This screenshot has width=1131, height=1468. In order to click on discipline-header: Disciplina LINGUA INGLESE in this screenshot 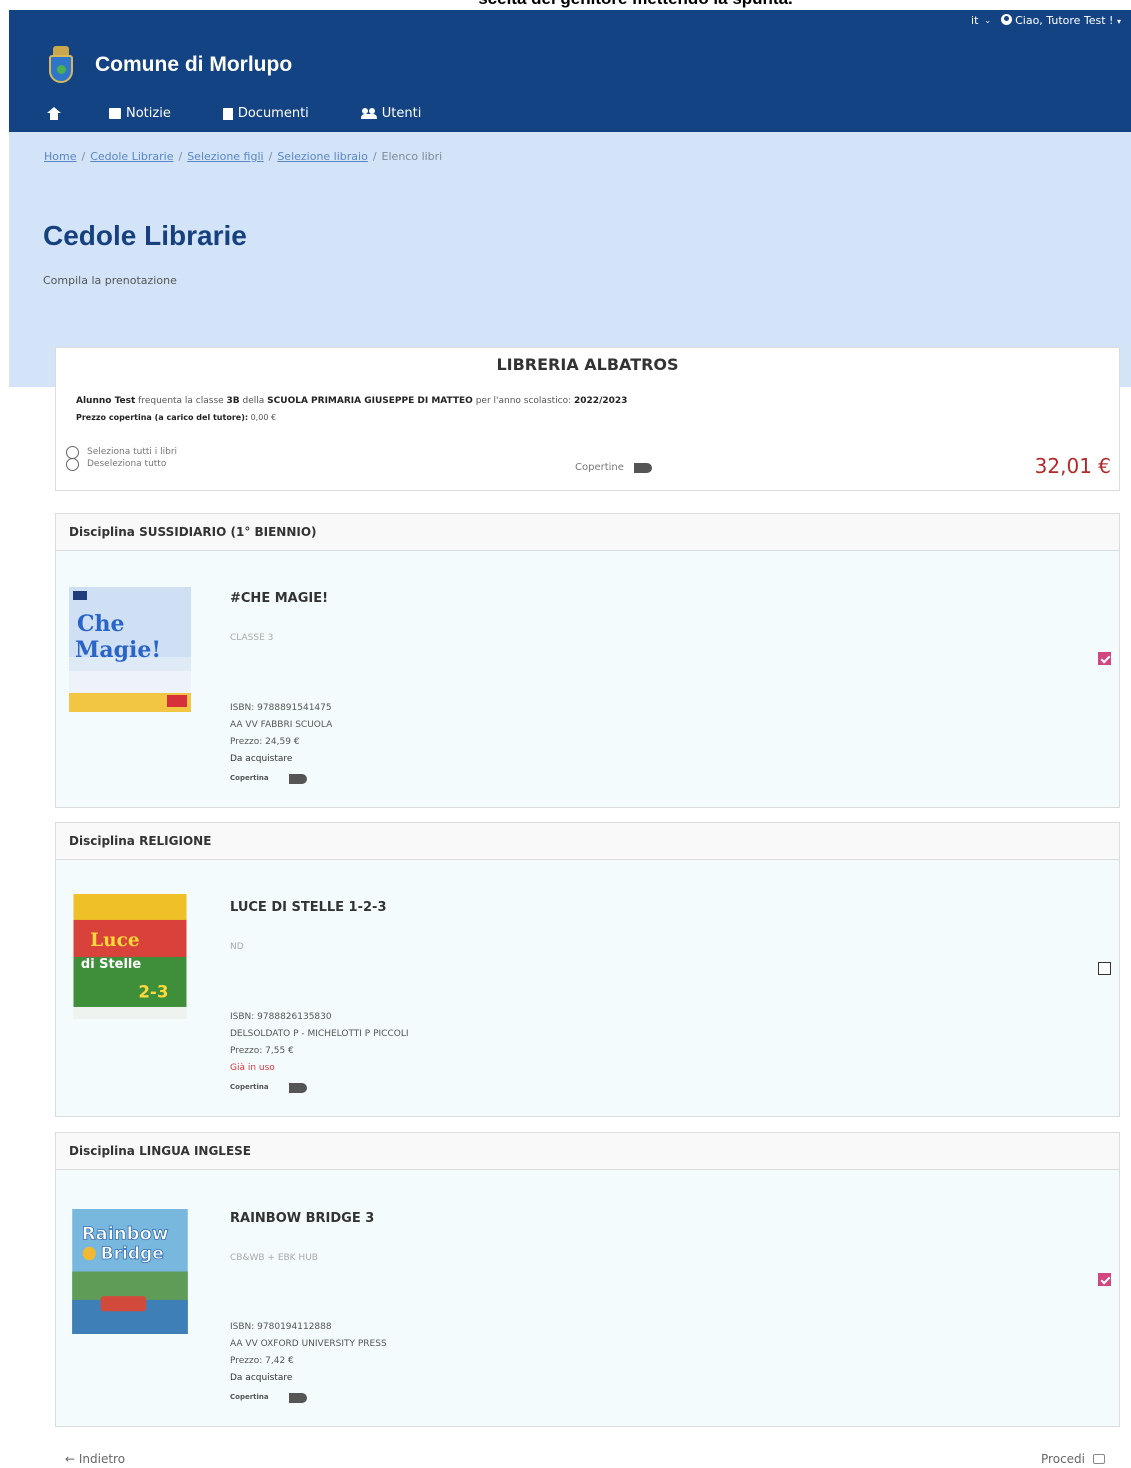, I will do `click(587, 1151)`.